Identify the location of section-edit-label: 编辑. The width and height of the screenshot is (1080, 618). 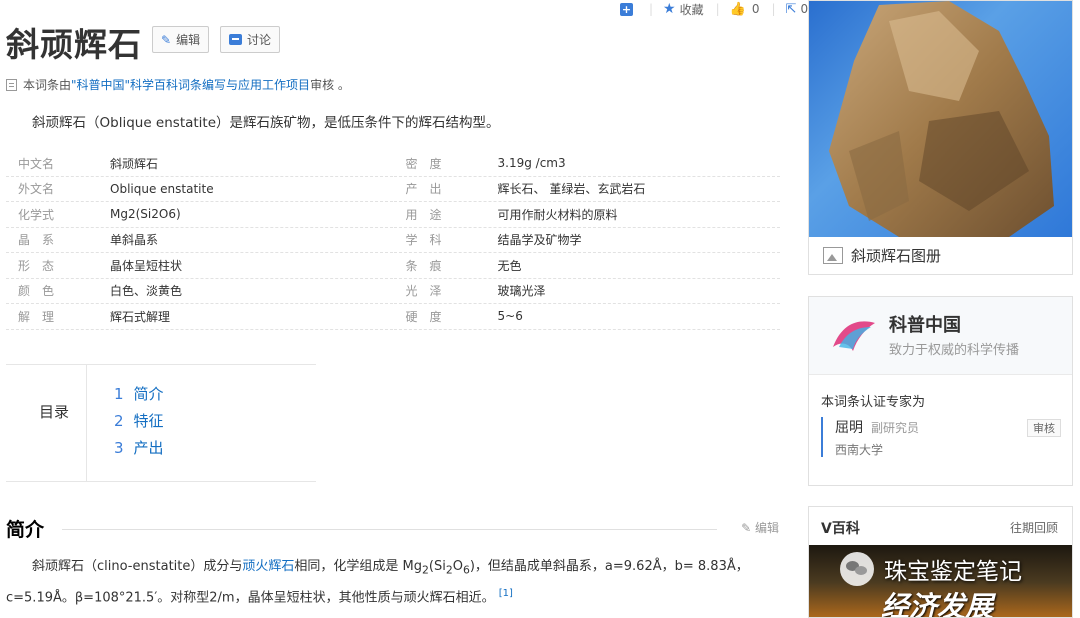
(766, 528).